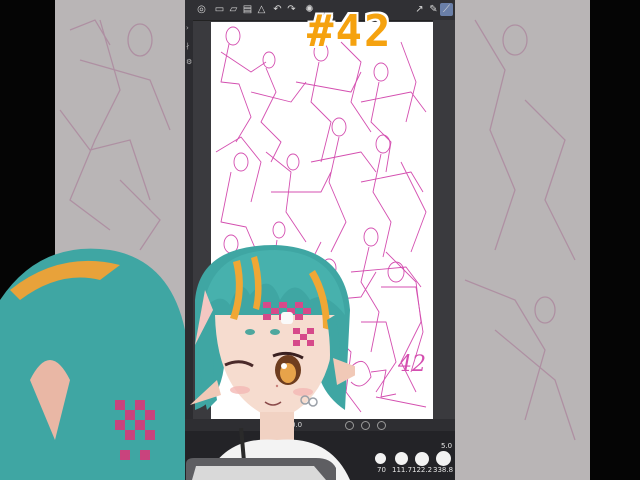  I want to click on episode-number-badge: #42, so click(350, 31).